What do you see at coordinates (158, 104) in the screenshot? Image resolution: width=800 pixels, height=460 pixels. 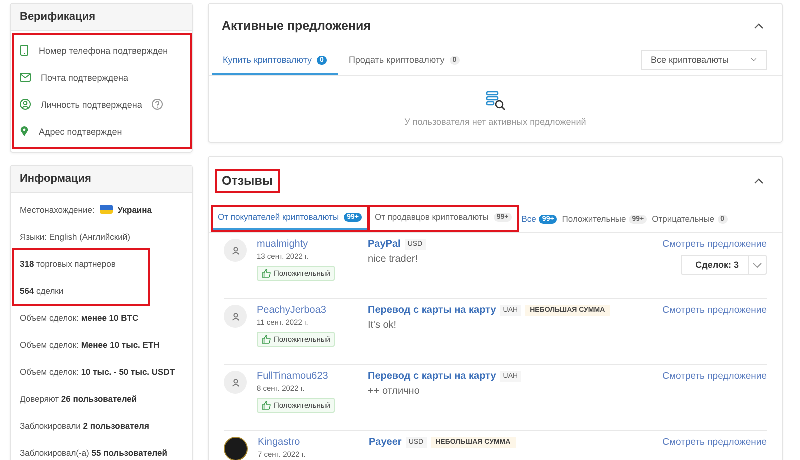 I see `help-icon` at bounding box center [158, 104].